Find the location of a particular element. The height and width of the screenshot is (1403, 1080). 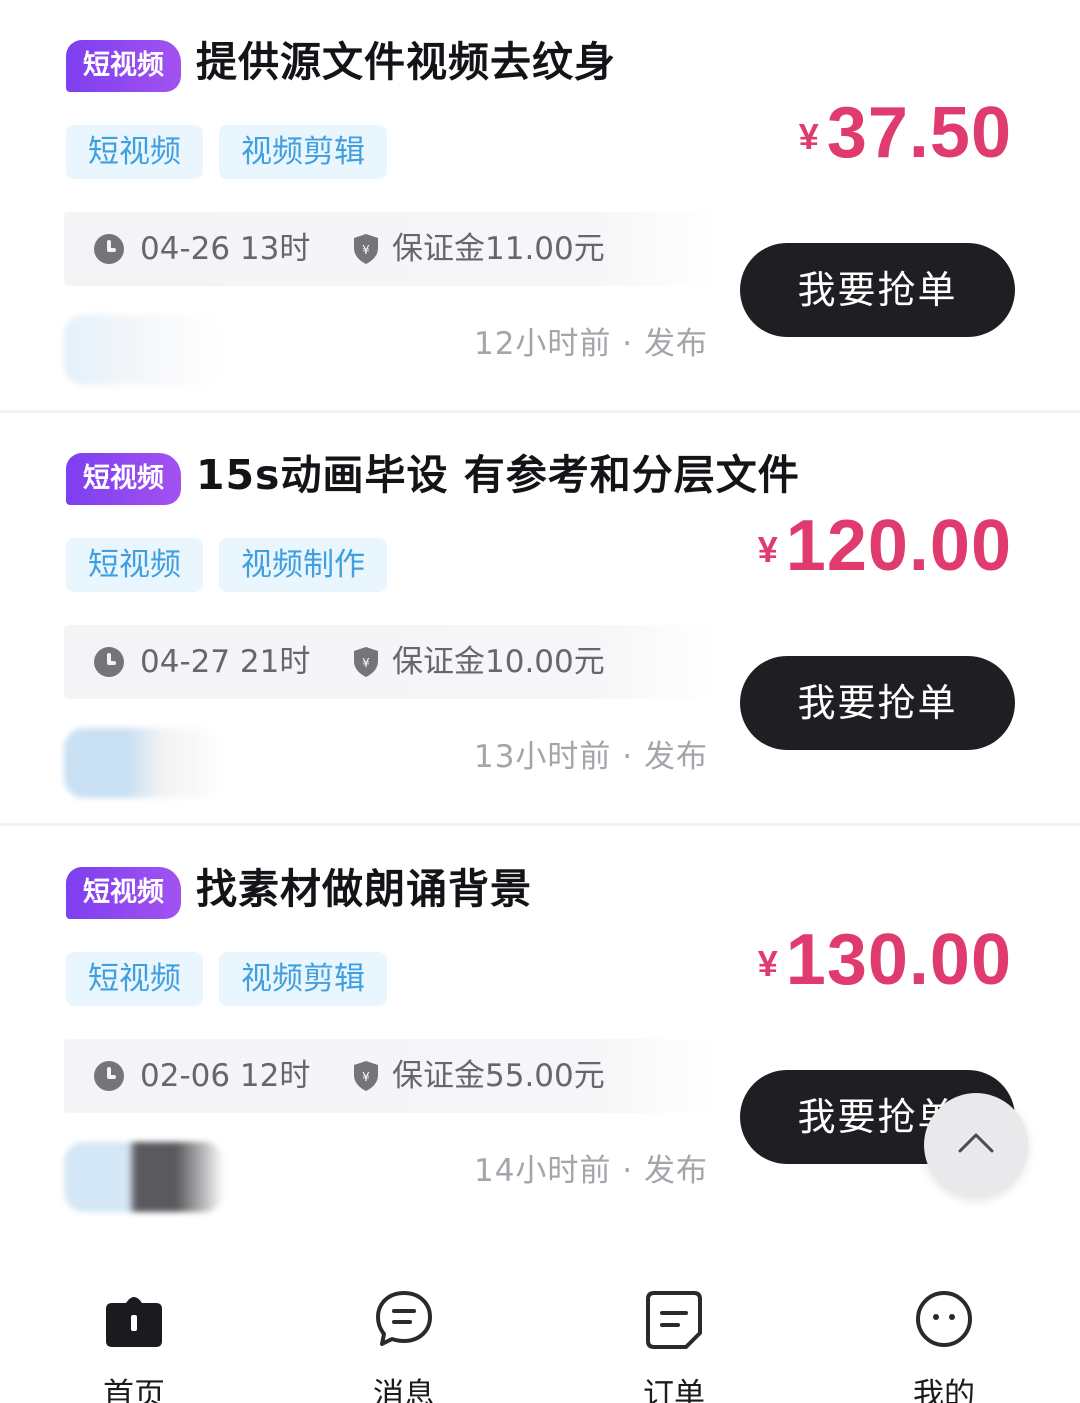

home-icon is located at coordinates (134, 1322).